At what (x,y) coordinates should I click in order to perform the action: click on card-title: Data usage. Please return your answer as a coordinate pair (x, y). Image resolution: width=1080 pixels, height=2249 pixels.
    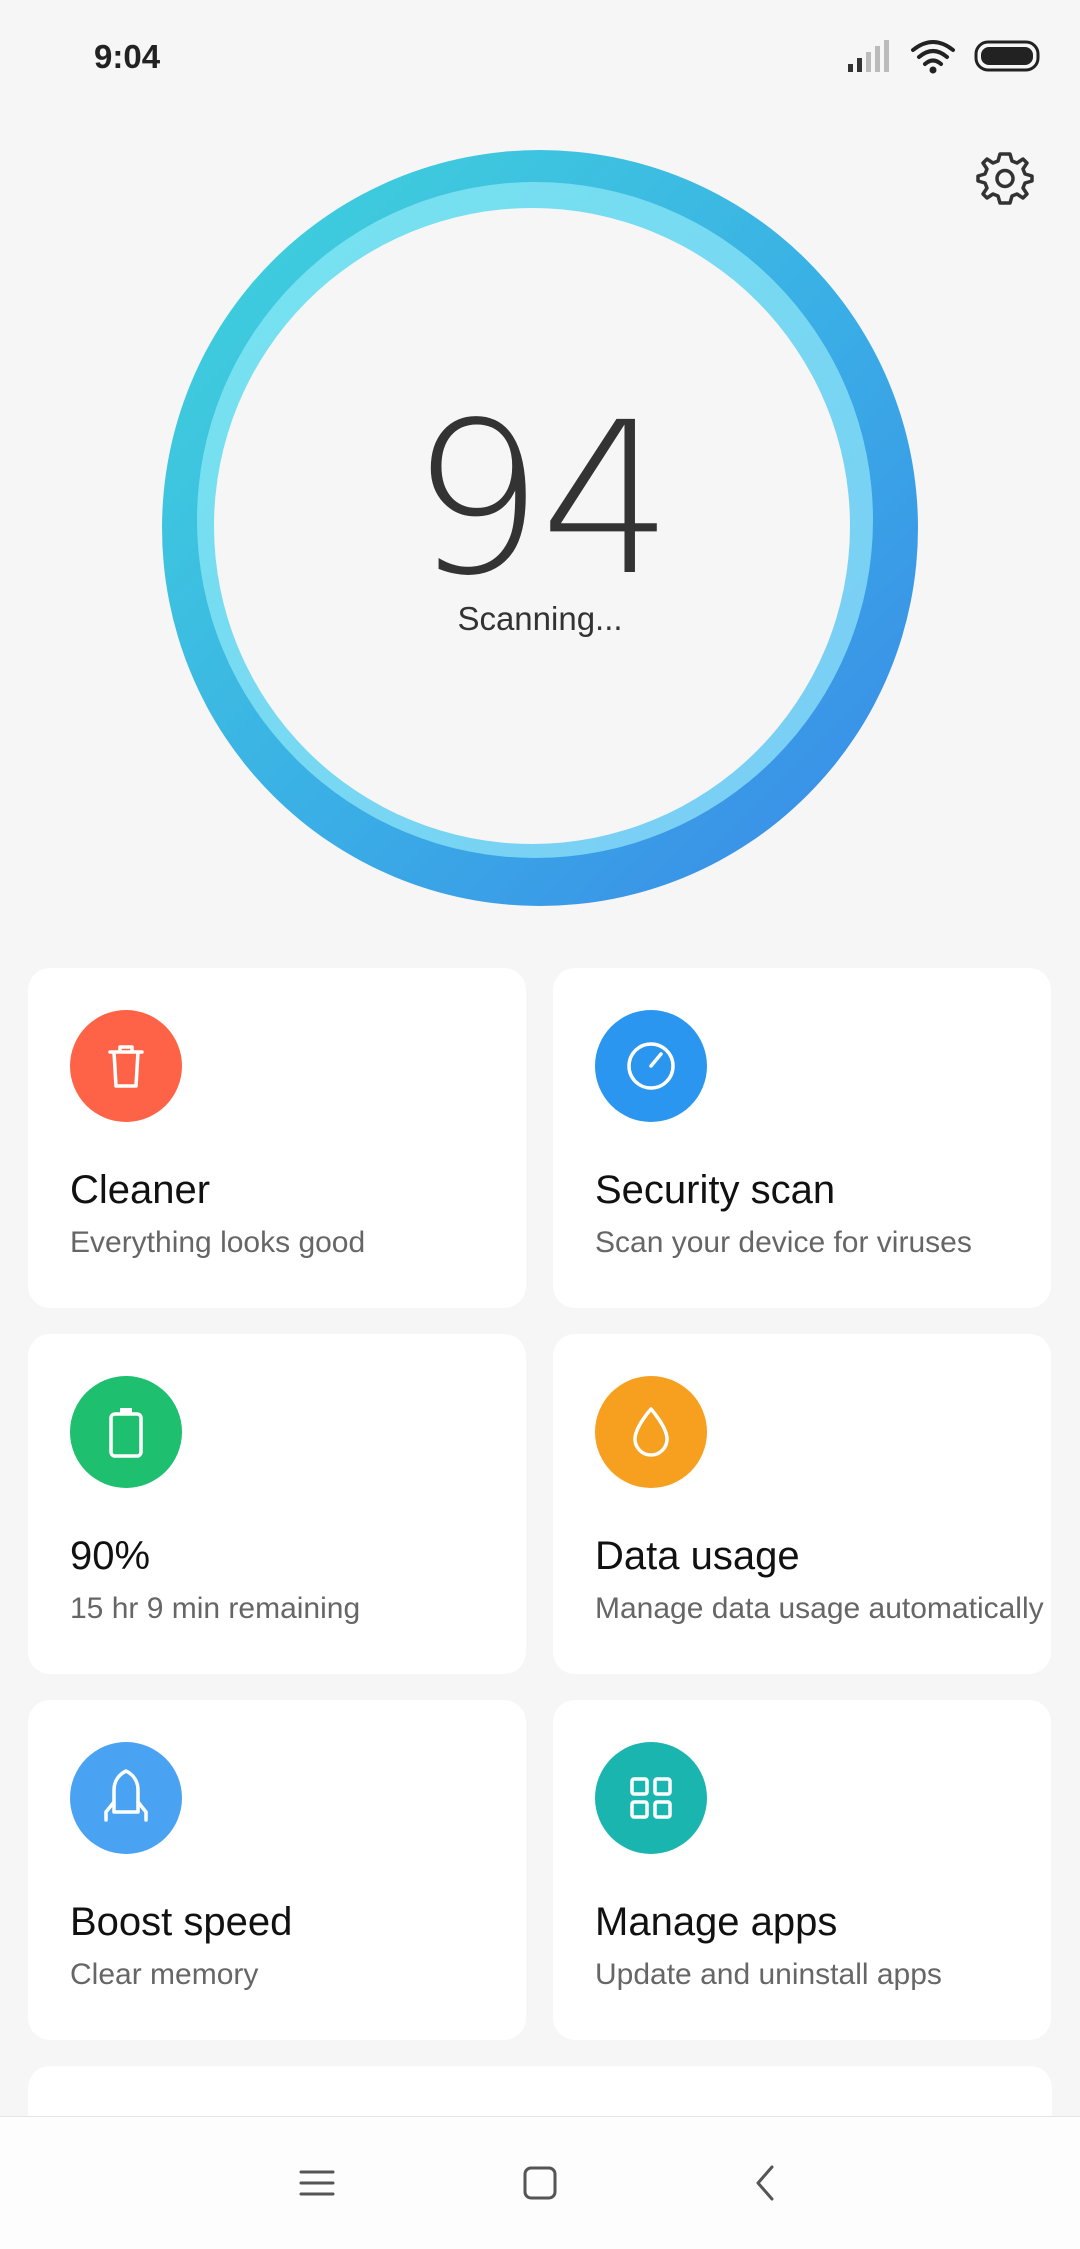
    Looking at the image, I should click on (697, 1556).